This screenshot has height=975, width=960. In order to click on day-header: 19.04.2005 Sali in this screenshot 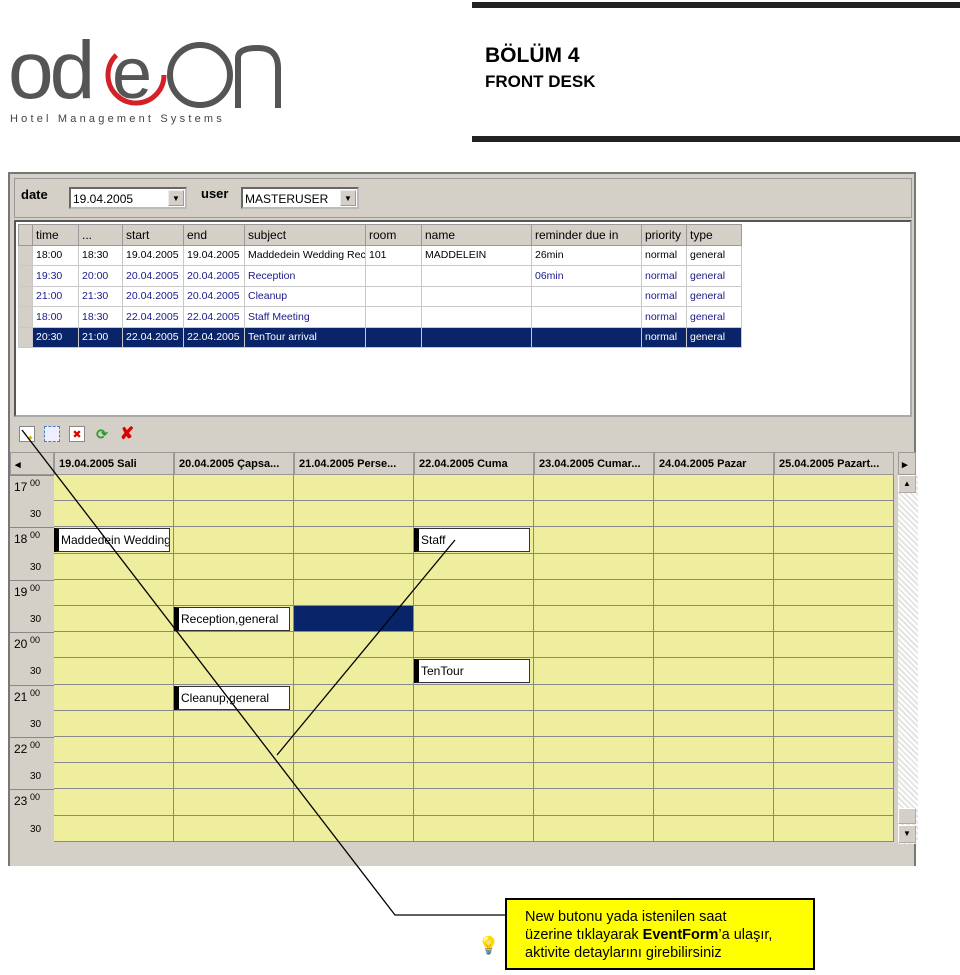, I will do `click(114, 463)`.